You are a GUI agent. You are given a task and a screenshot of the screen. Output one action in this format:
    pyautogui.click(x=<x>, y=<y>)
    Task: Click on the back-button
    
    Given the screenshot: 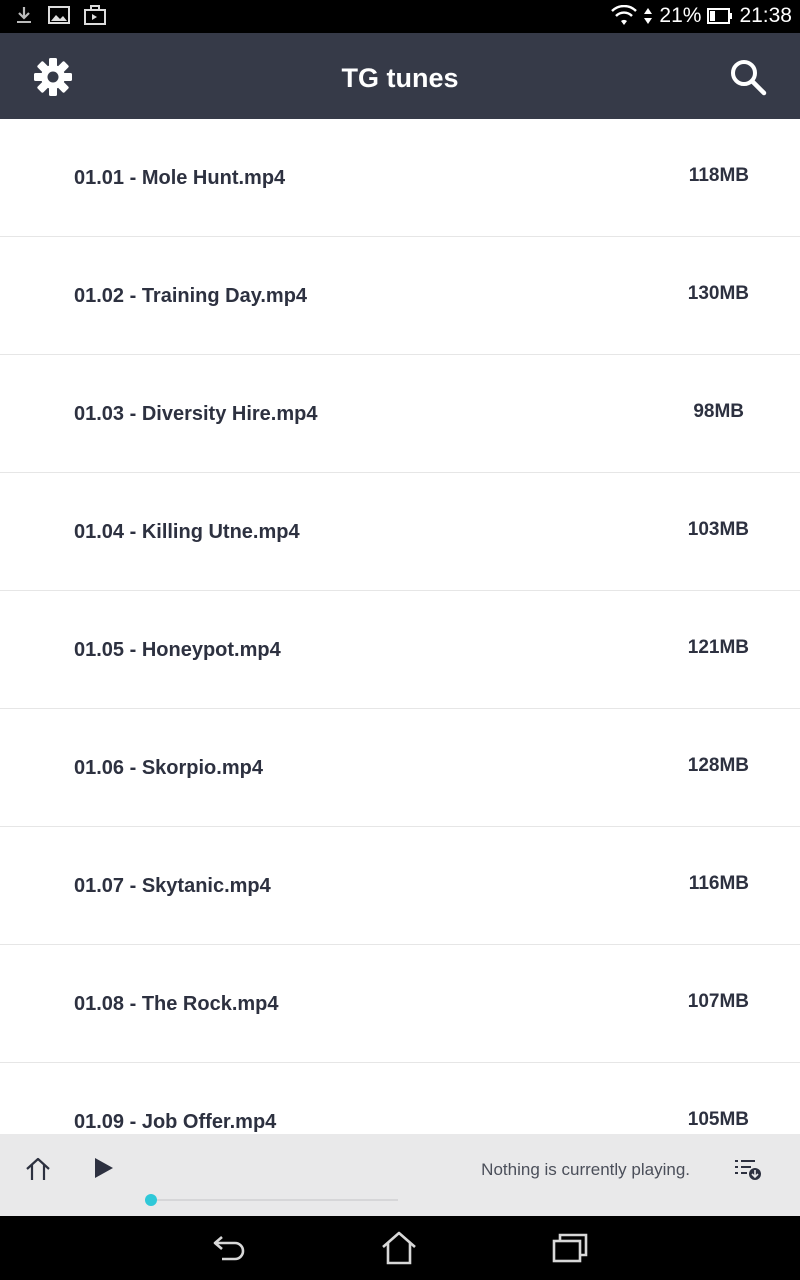 What is the action you would take?
    pyautogui.click(x=230, y=1248)
    